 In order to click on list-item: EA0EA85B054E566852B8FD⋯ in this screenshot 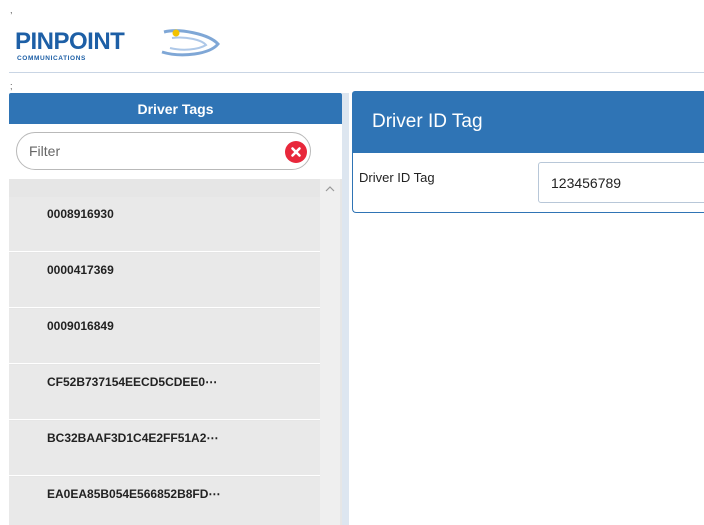, I will do `click(164, 501)`.